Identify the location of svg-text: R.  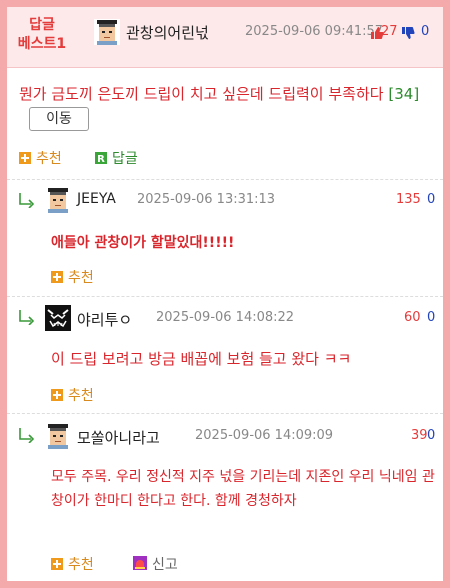
(101, 159).